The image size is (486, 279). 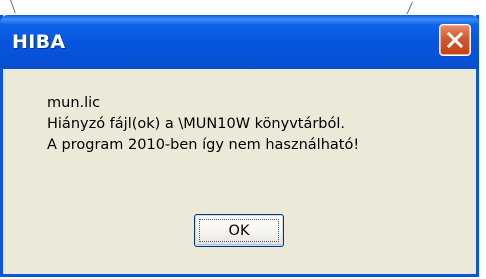 I want to click on ok-button: OK, so click(x=239, y=230).